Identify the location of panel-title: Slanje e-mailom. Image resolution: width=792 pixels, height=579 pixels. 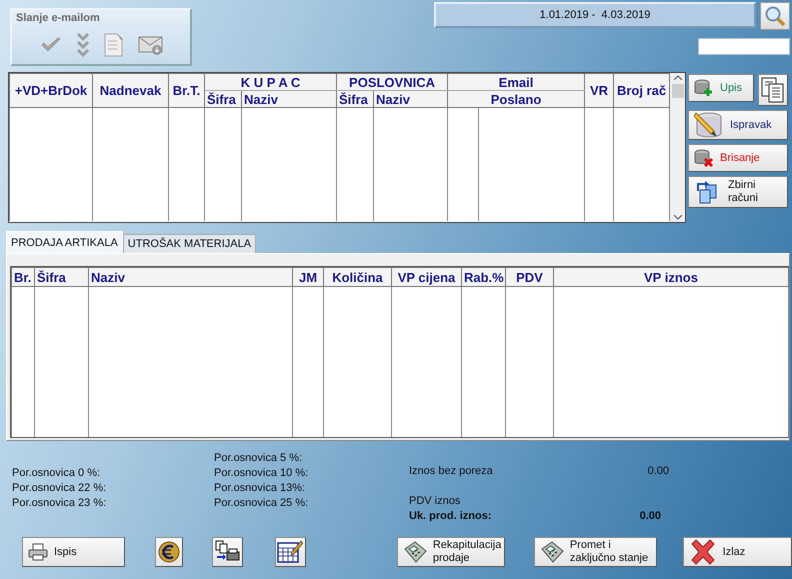
(58, 18).